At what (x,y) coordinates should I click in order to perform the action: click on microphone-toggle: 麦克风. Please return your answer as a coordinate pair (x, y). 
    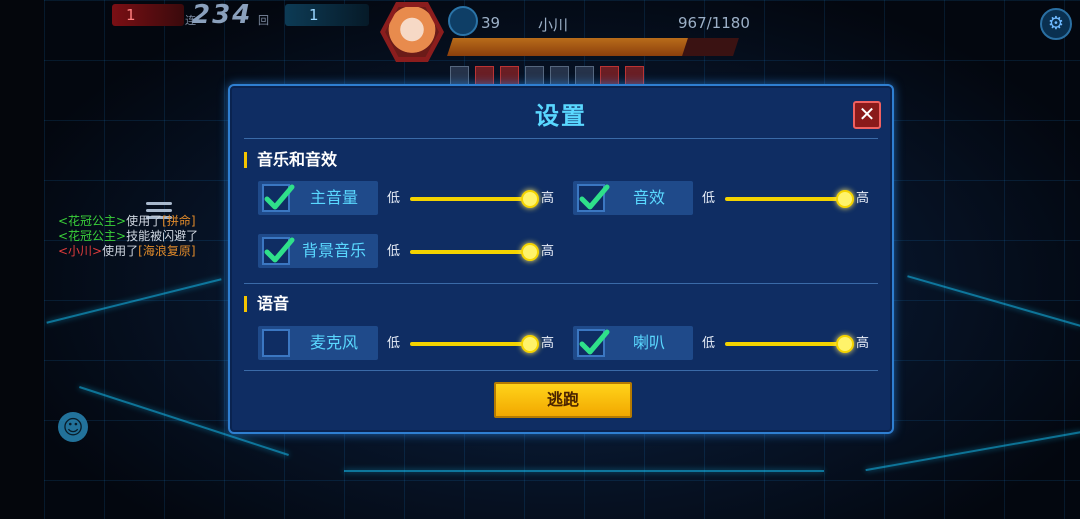
    Looking at the image, I should click on (318, 343).